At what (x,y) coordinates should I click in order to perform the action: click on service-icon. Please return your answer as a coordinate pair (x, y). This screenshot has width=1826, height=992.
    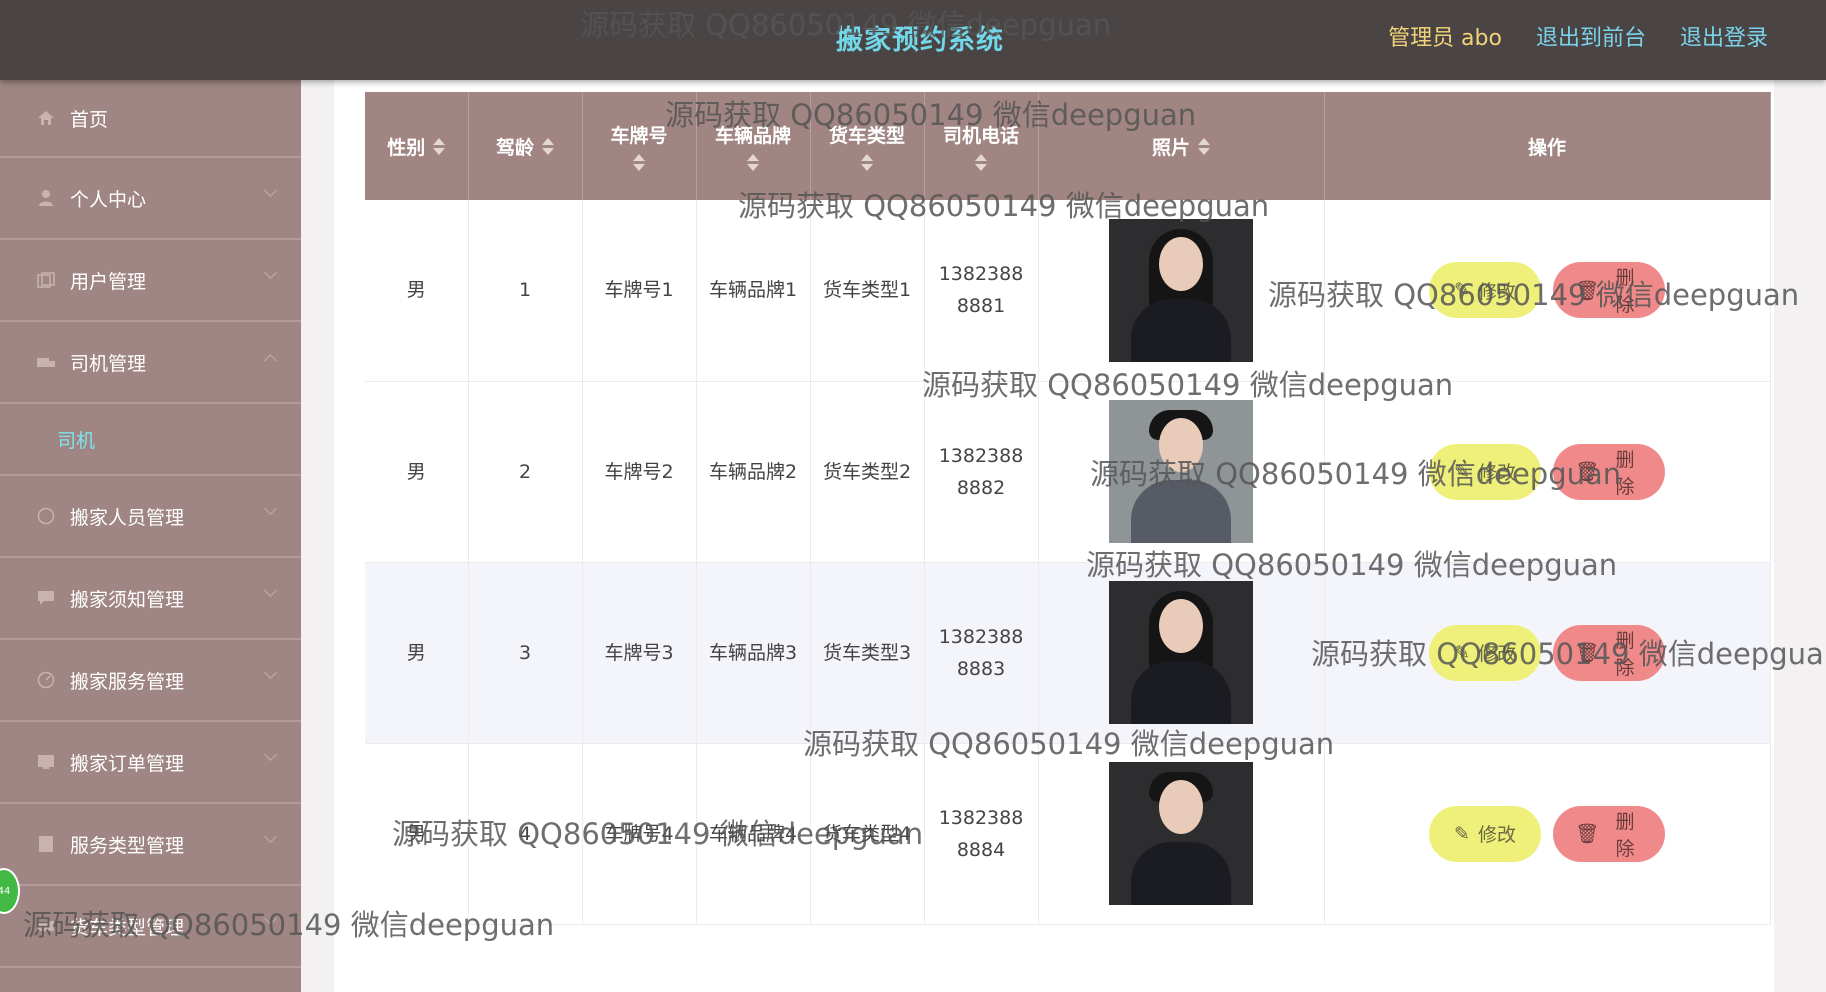
    Looking at the image, I should click on (46, 680).